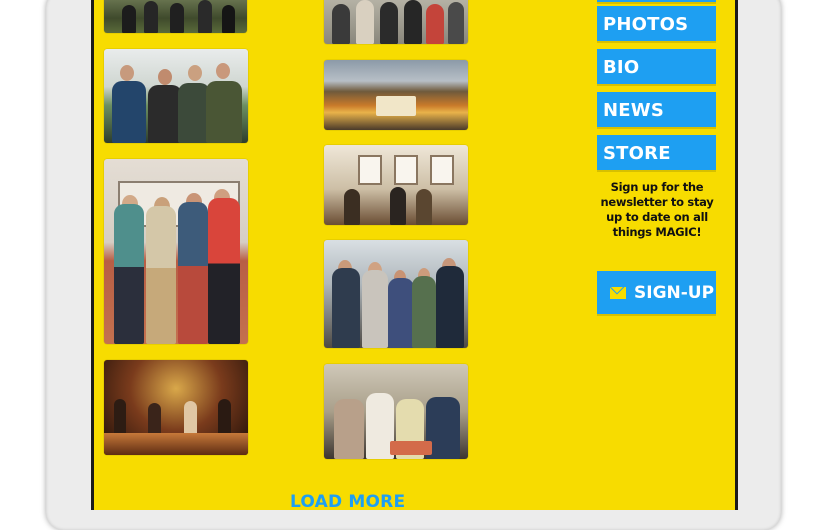  I want to click on nav-bio-button: BIO, so click(656, 67).